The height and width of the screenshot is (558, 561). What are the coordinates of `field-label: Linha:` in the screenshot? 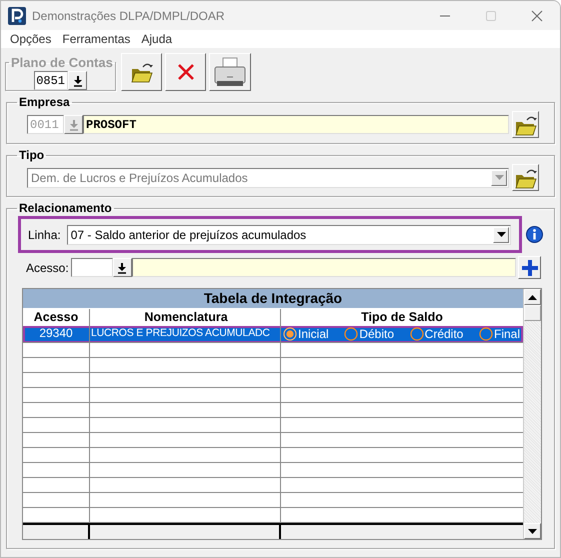 It's located at (44, 235).